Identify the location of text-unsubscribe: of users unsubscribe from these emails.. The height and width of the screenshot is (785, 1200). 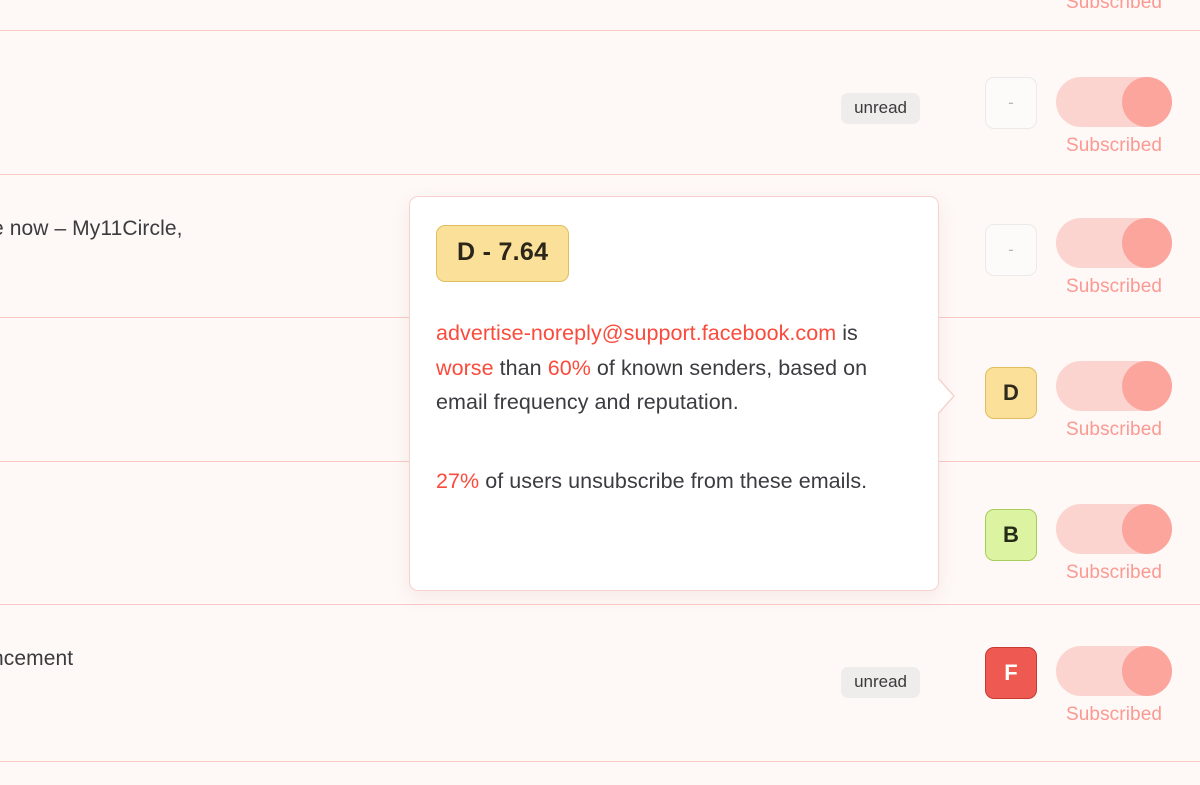
(673, 480).